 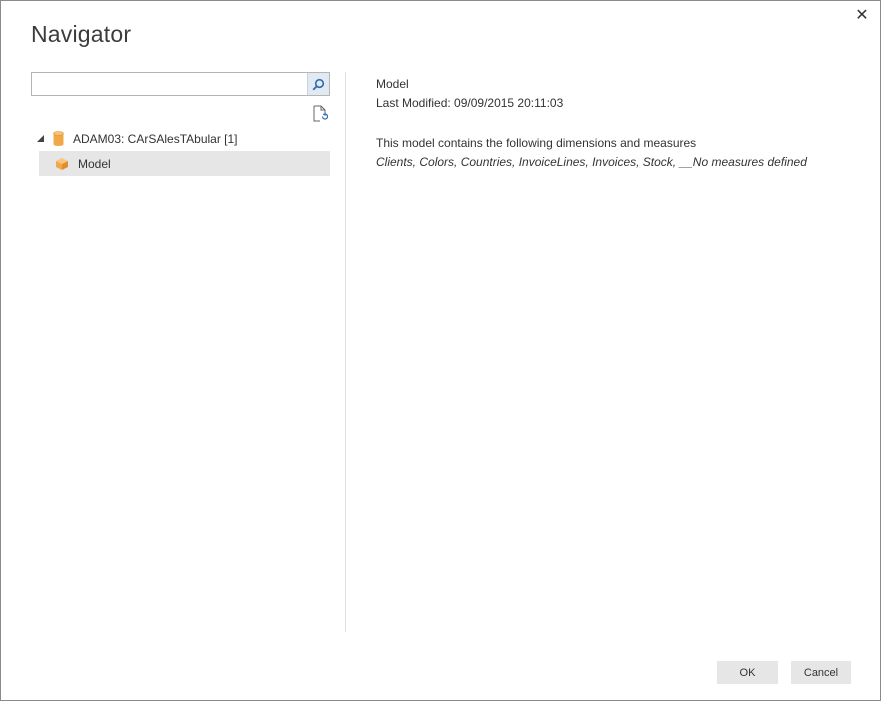 I want to click on search-icon, so click(x=318, y=84).